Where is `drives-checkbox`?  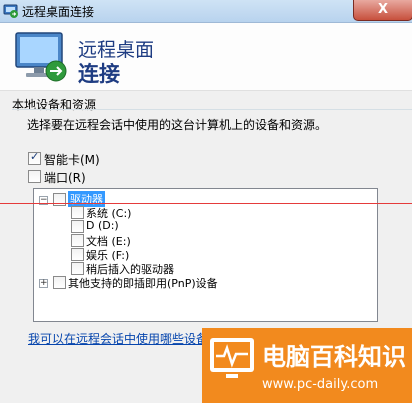 drives-checkbox is located at coordinates (59, 199).